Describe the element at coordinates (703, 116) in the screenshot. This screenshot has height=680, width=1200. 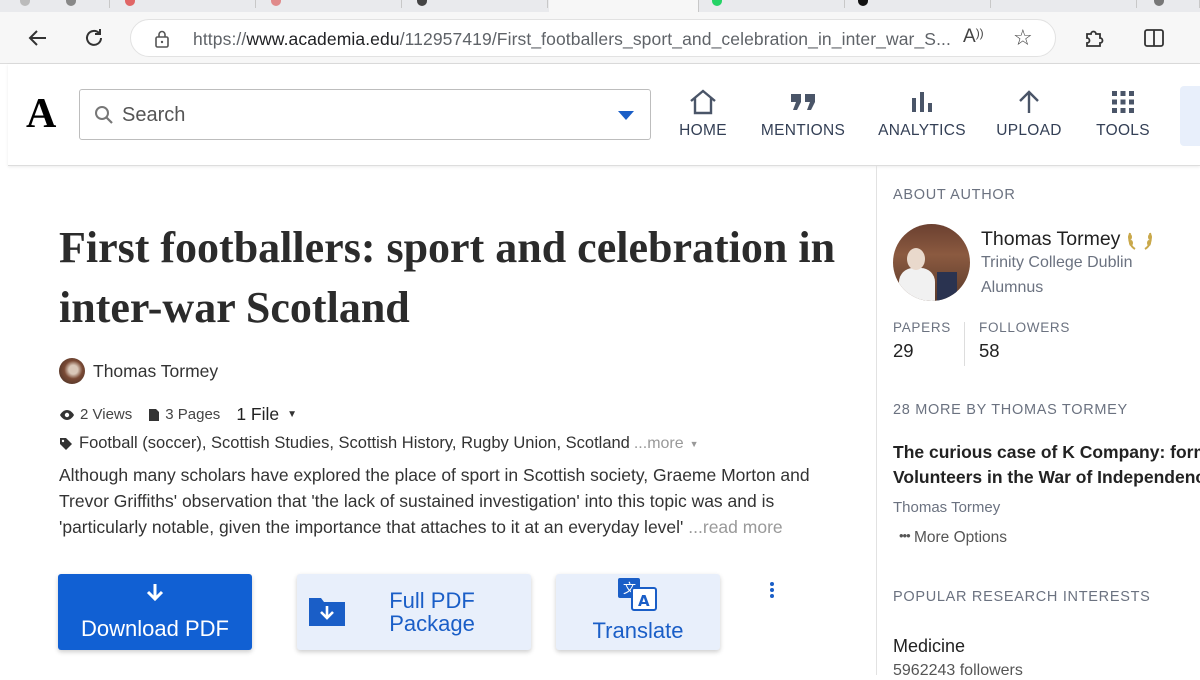
I see `nav-home: HOME` at that location.